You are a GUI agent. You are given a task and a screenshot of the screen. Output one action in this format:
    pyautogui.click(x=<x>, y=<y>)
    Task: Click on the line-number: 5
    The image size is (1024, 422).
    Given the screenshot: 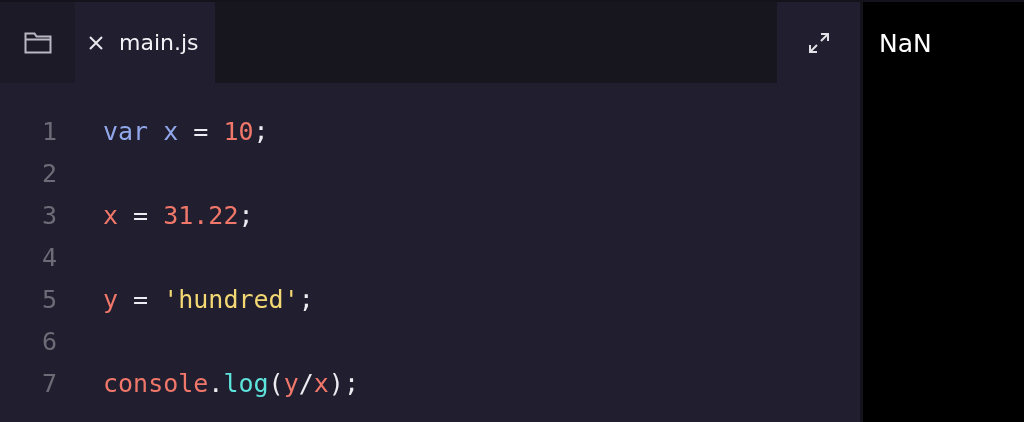 What is the action you would take?
    pyautogui.click(x=48, y=299)
    